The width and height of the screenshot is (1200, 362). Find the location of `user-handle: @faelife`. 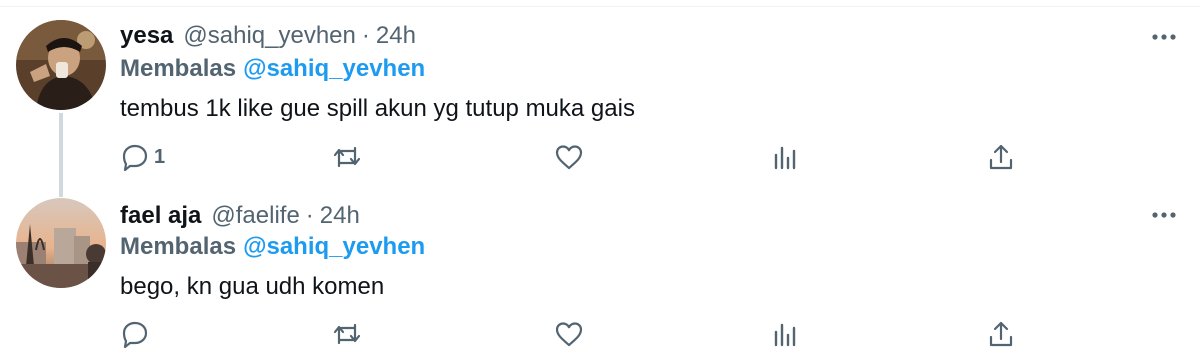

user-handle: @faelife is located at coordinates (255, 216).